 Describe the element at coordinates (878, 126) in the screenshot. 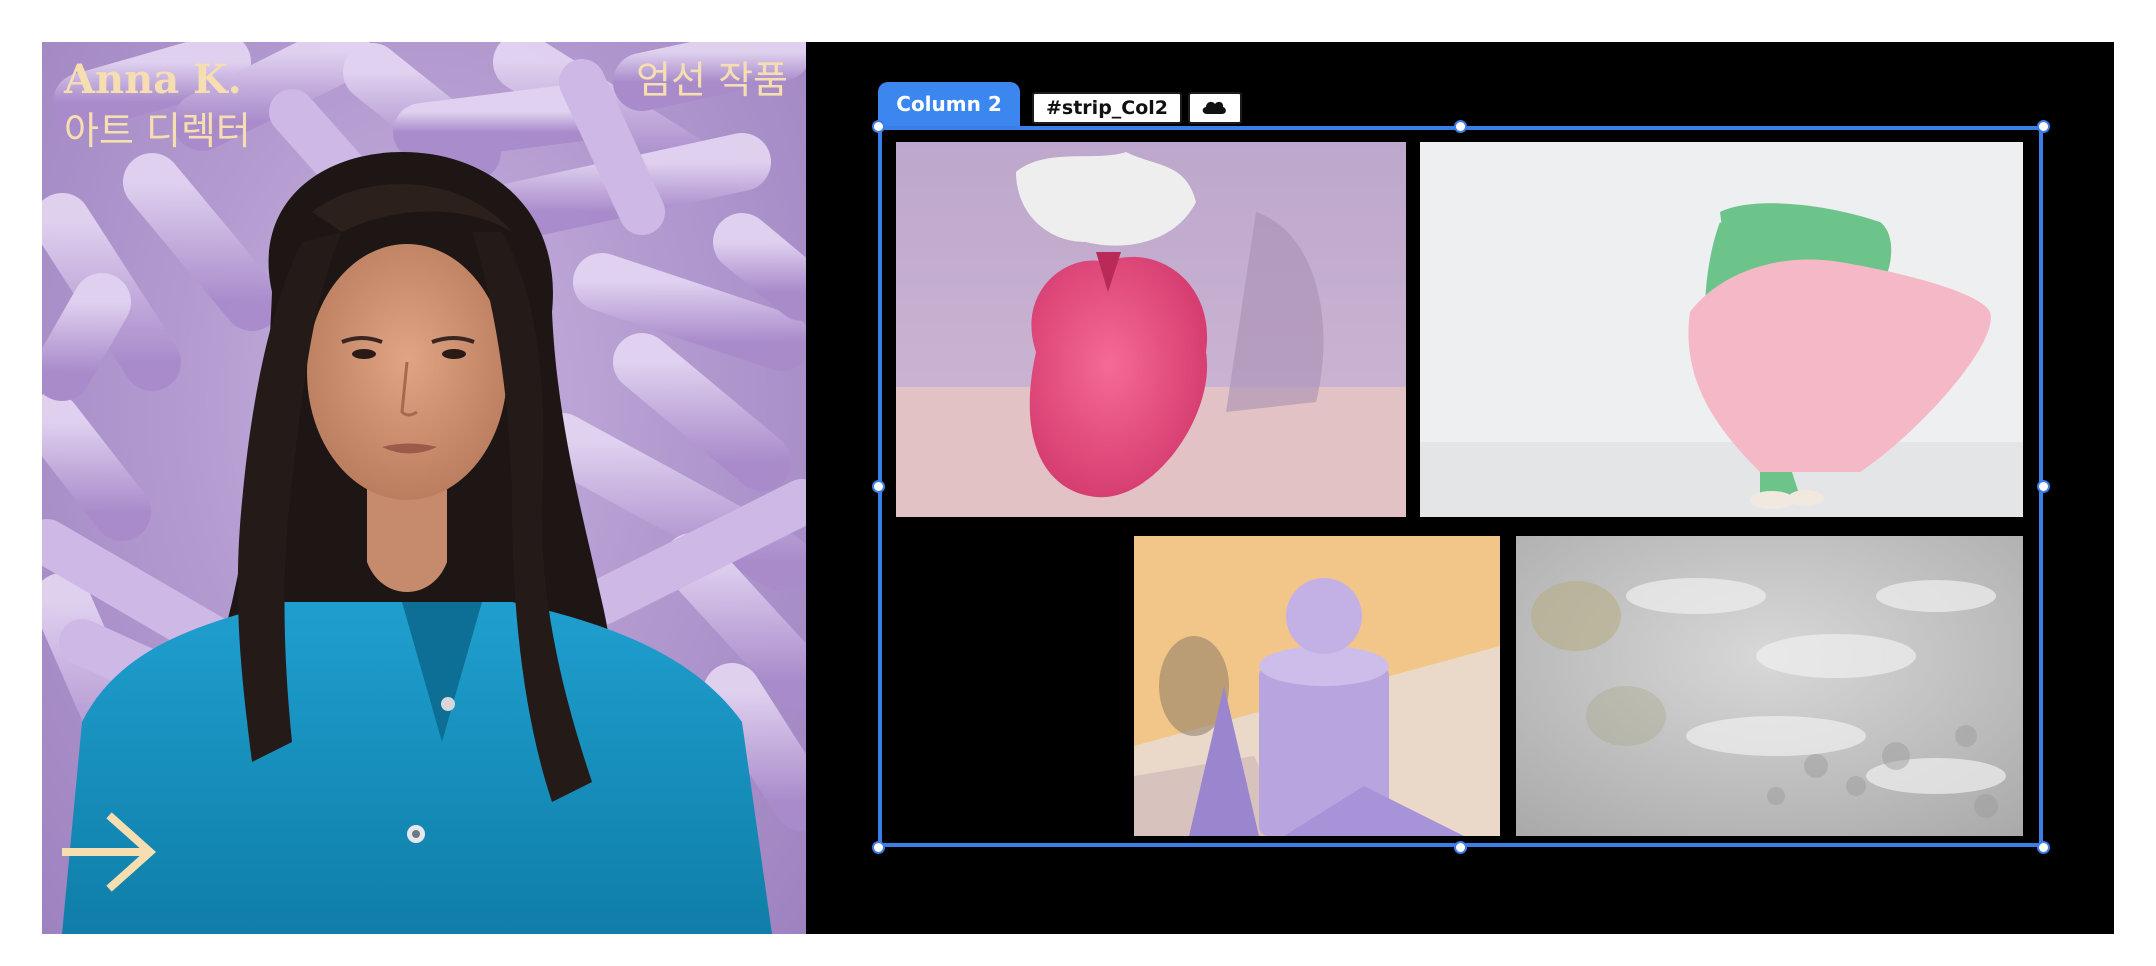

I see `resize-handle-top-left` at that location.